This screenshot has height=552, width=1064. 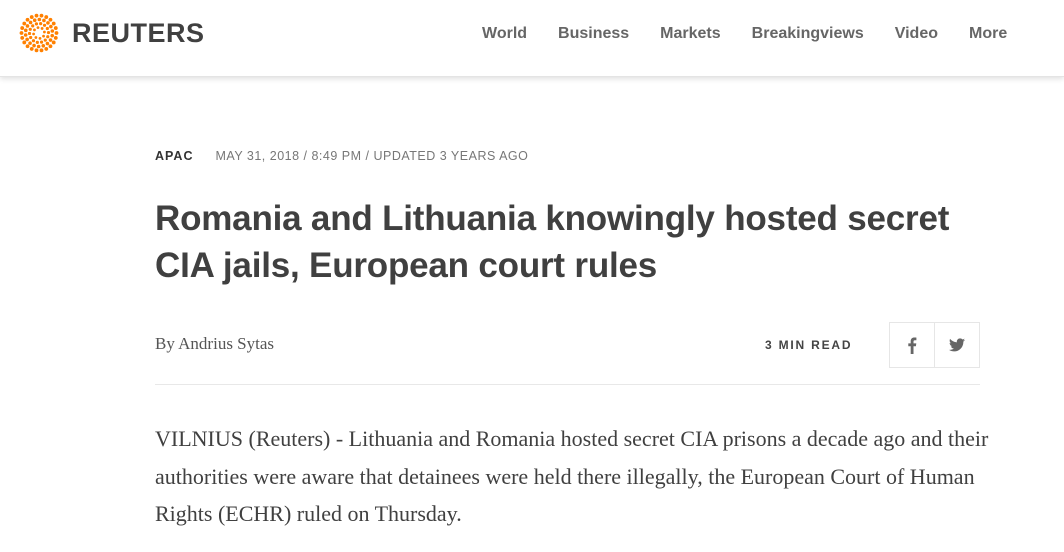 What do you see at coordinates (808, 34) in the screenshot?
I see `nav-breakingviews: Breakingviews` at bounding box center [808, 34].